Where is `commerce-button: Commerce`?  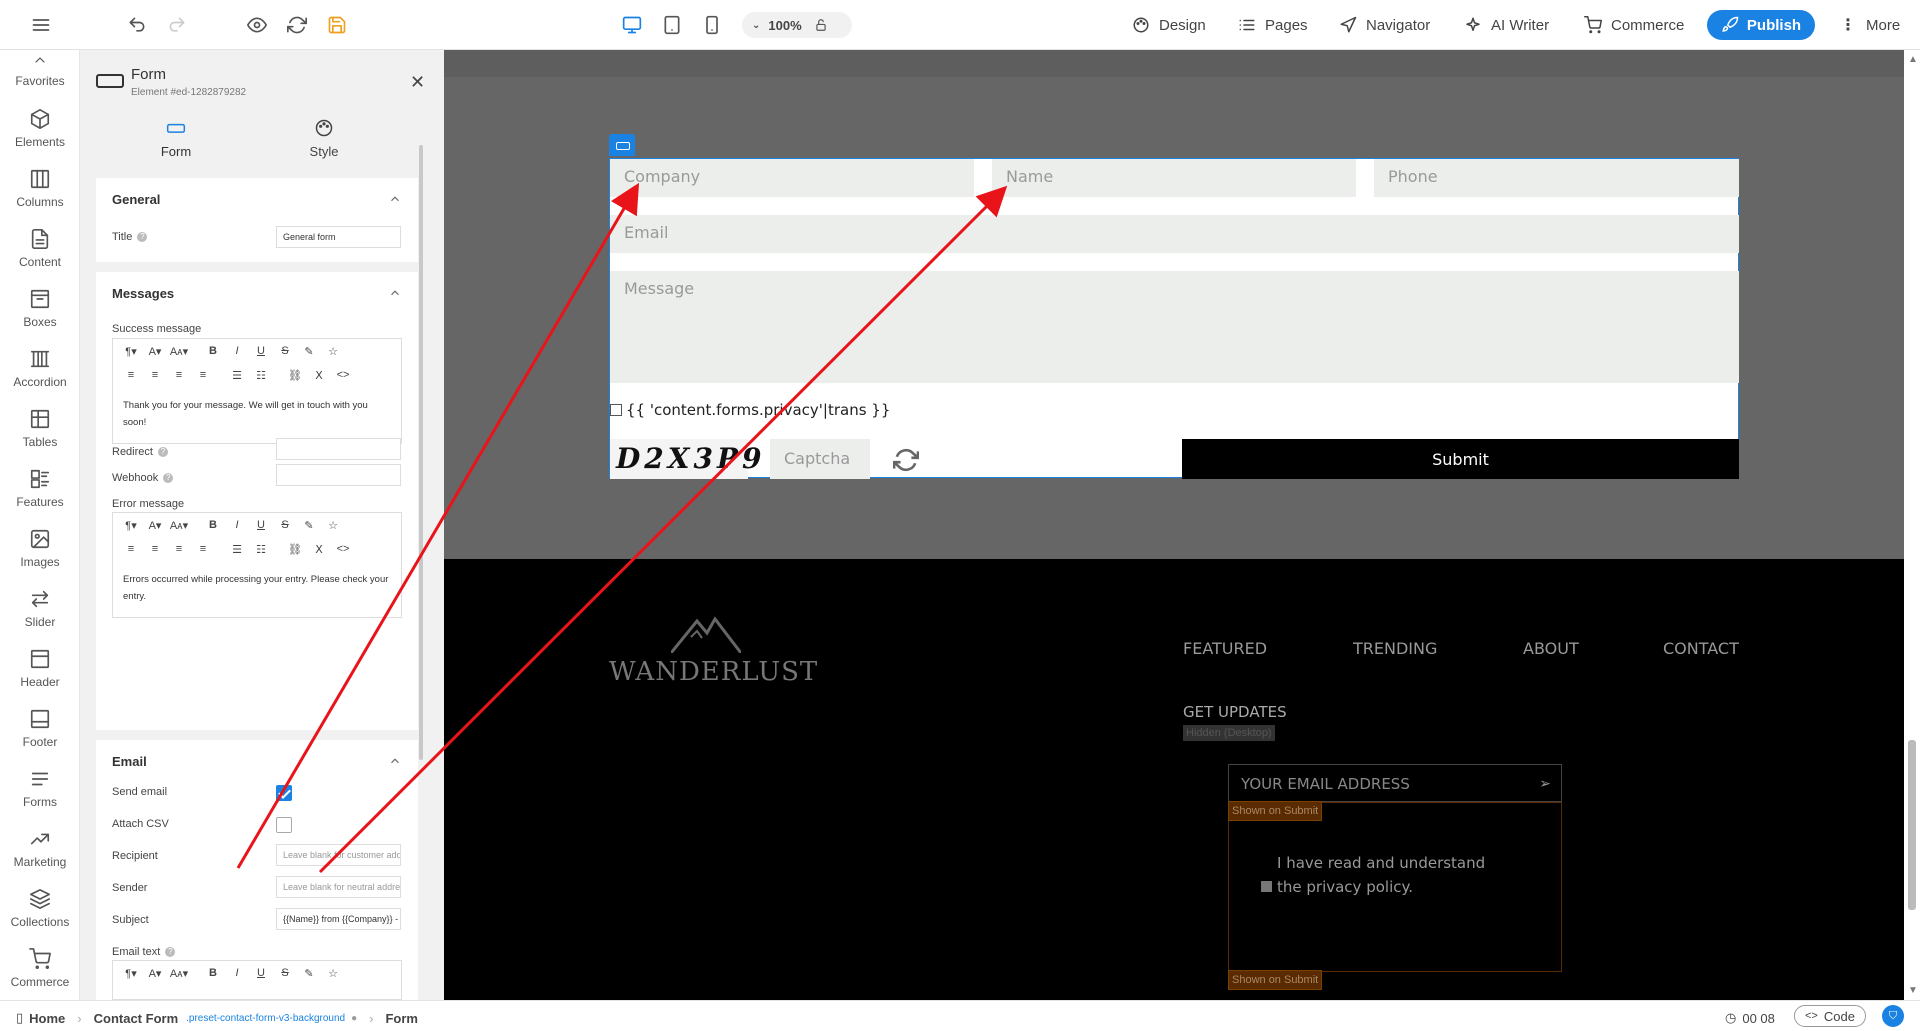
commerce-button: Commerce is located at coordinates (1634, 25).